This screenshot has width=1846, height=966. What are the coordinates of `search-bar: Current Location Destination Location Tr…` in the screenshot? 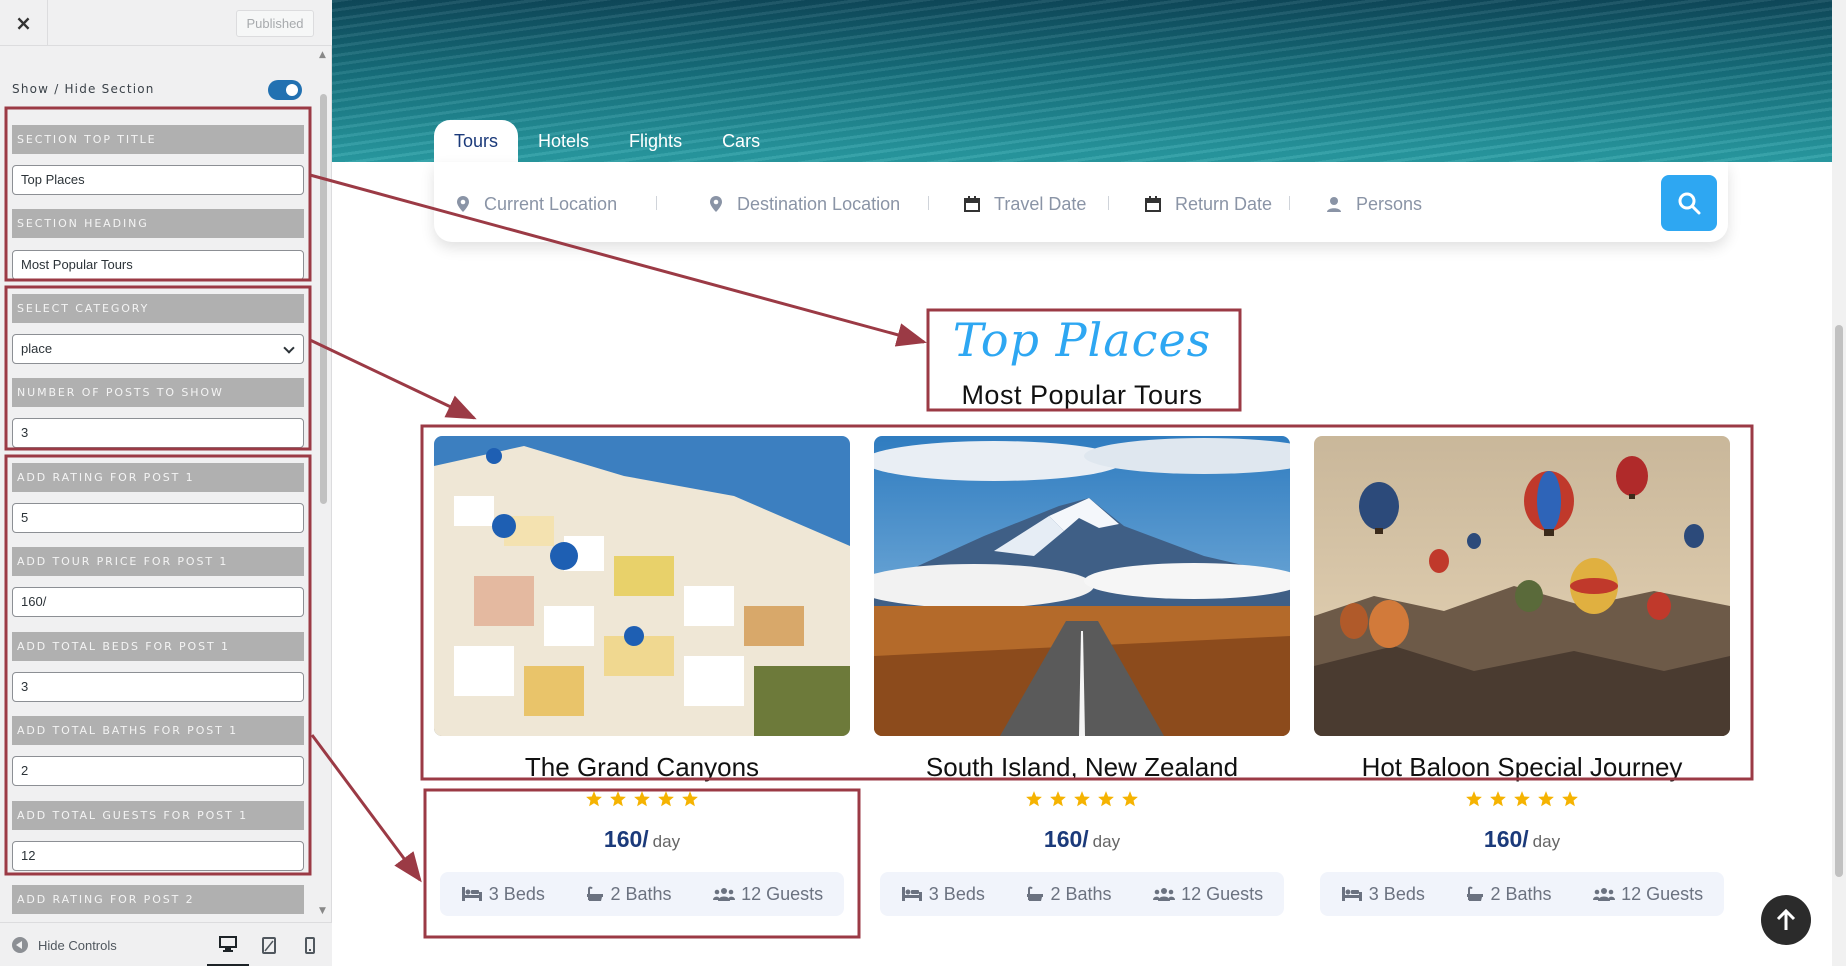 It's located at (1081, 202).